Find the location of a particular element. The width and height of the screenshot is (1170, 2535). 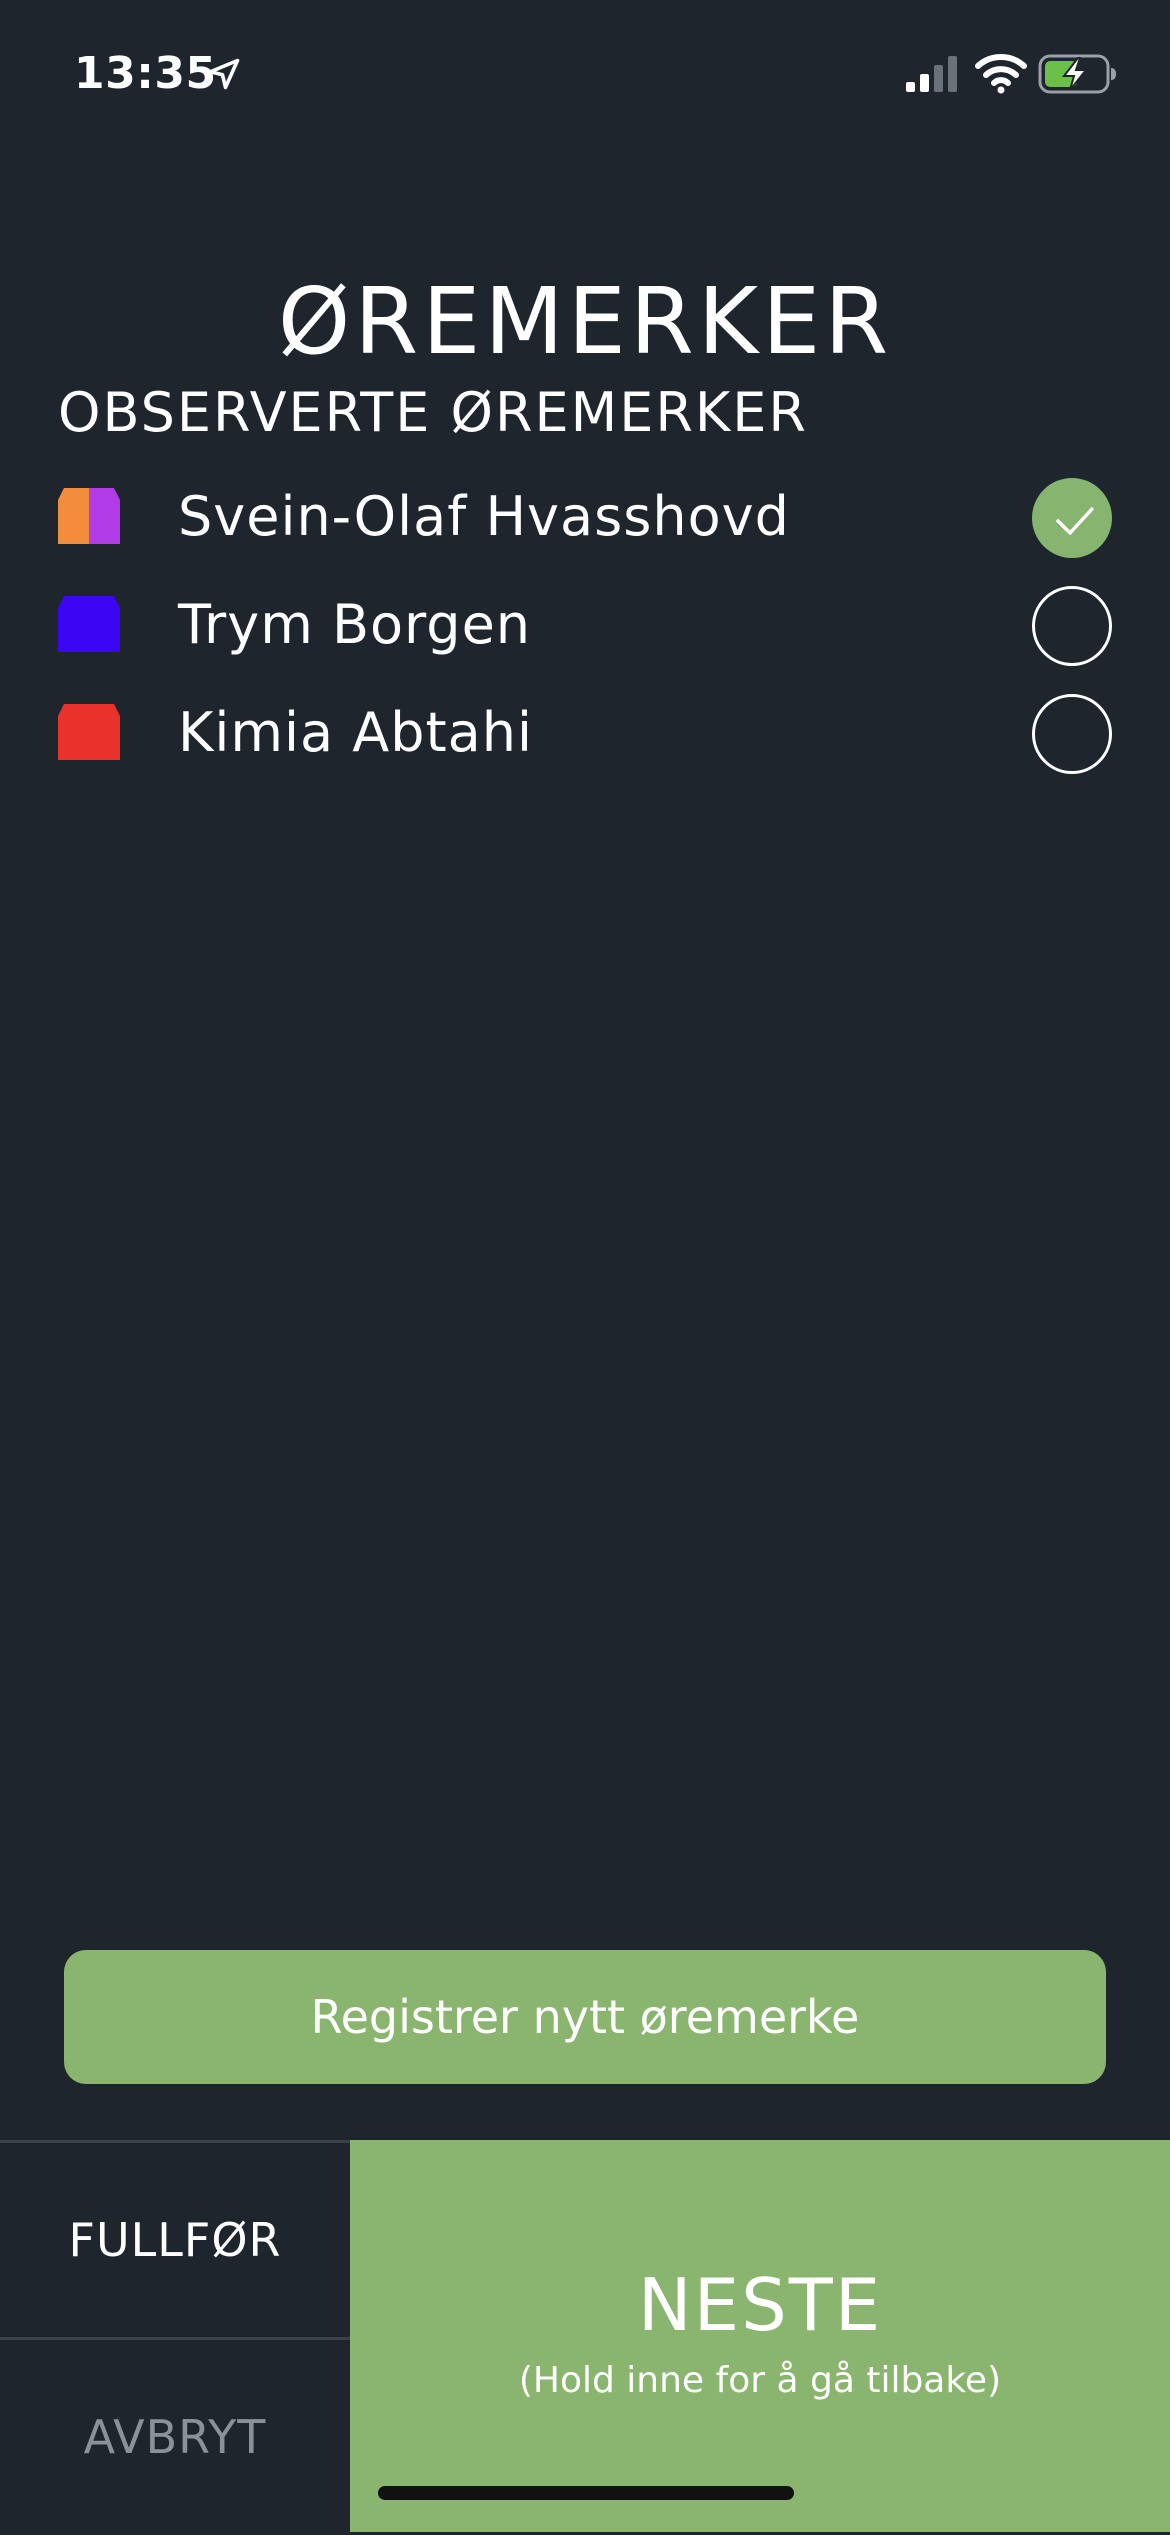

bottom-left-actions: FULLFØR AVBRYT is located at coordinates (175, 2336).